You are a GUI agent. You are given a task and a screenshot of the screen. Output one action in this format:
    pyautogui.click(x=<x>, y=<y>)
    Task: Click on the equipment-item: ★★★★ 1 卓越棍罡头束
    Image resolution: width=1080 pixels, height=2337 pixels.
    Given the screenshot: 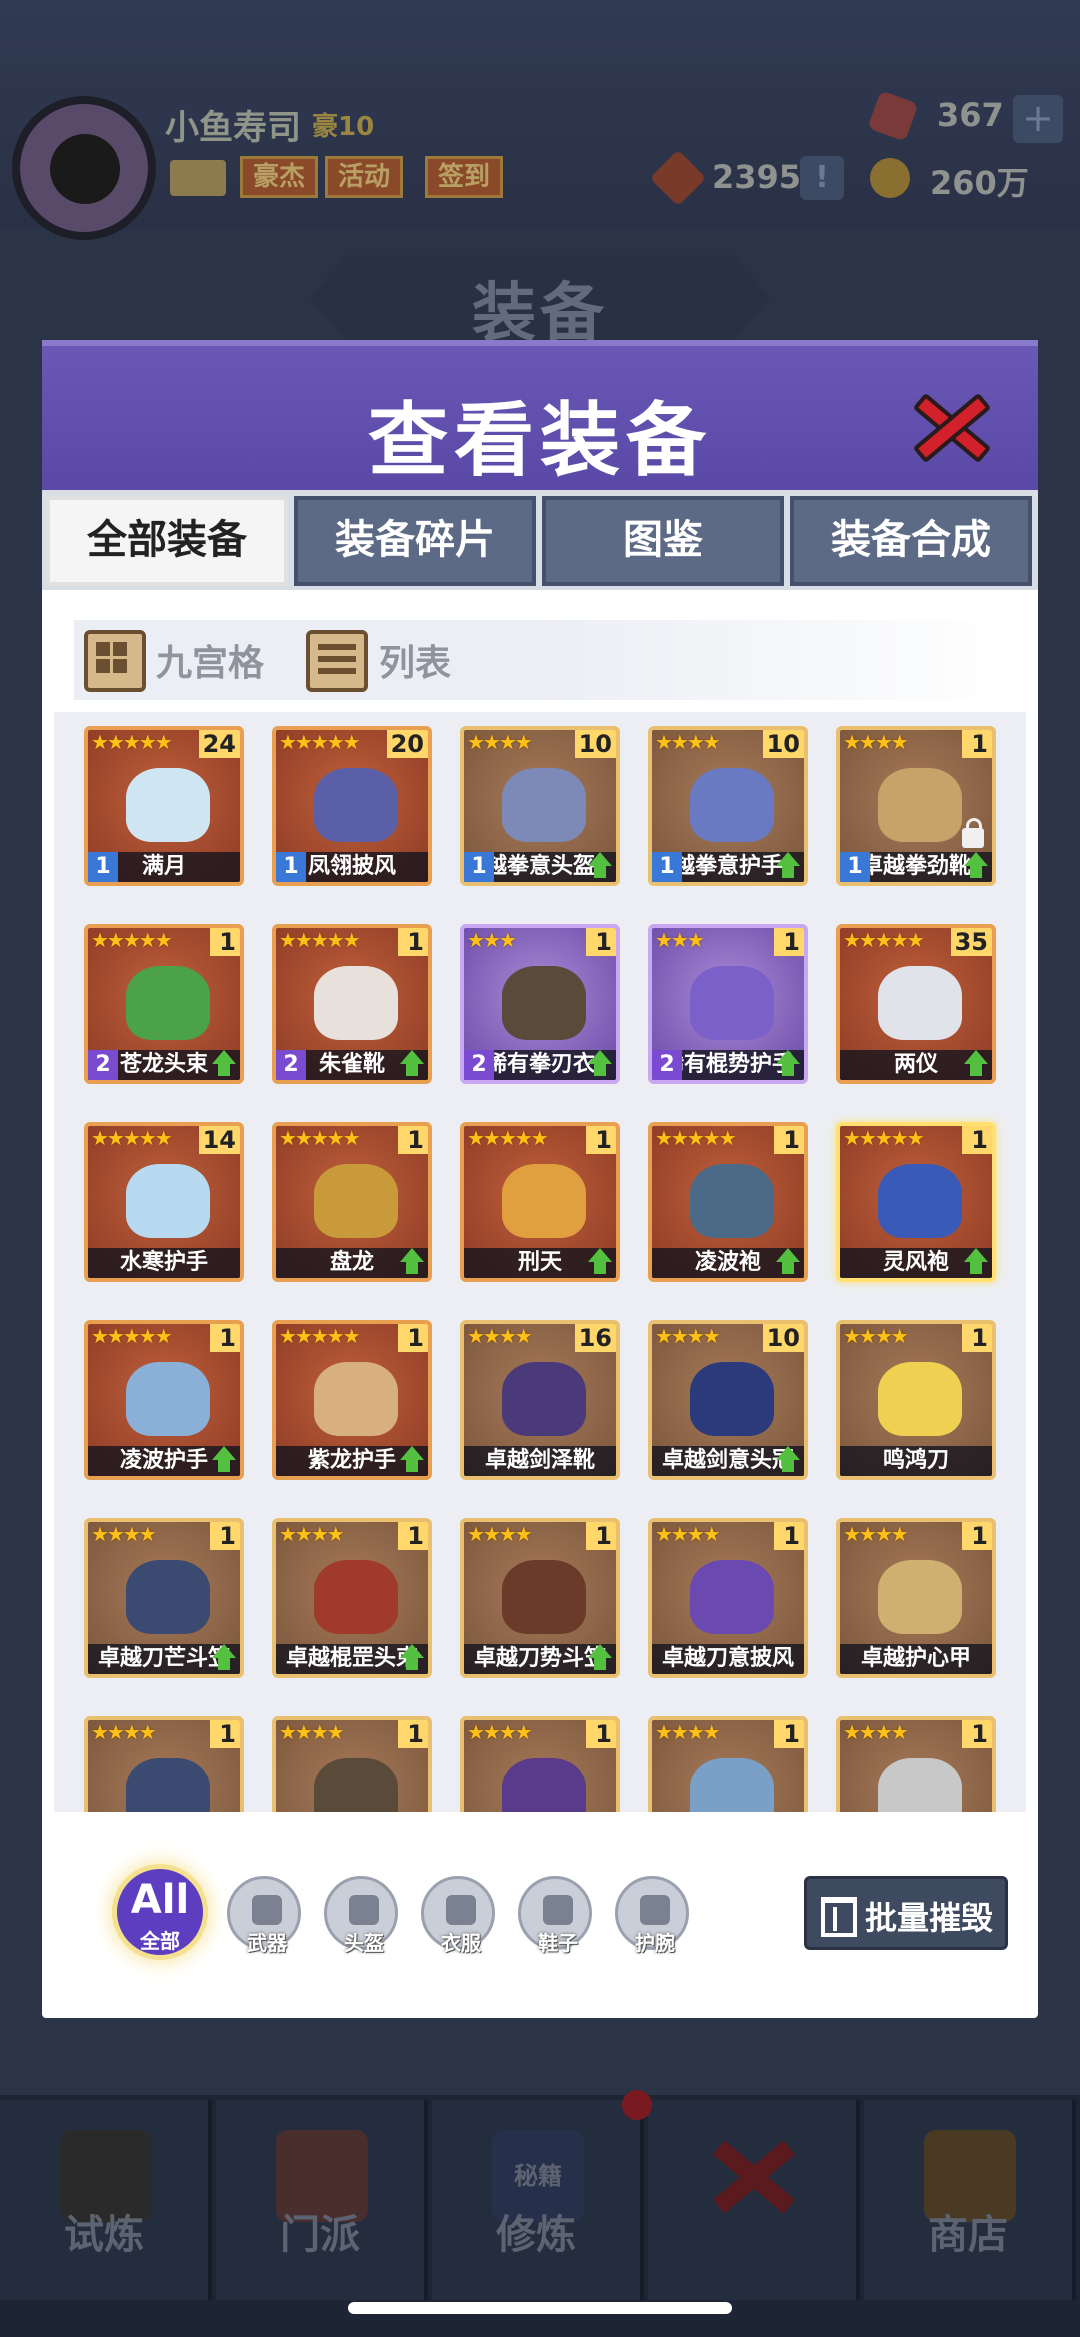 What is the action you would take?
    pyautogui.click(x=352, y=1598)
    